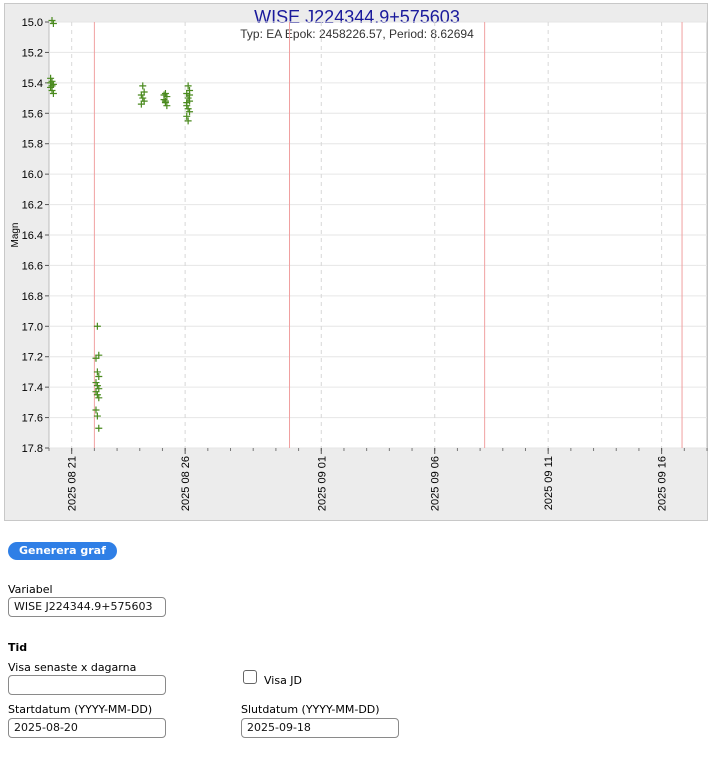 The width and height of the screenshot is (708, 758). What do you see at coordinates (73, 483) in the screenshot?
I see `x-tick-label: 2025 08 21` at bounding box center [73, 483].